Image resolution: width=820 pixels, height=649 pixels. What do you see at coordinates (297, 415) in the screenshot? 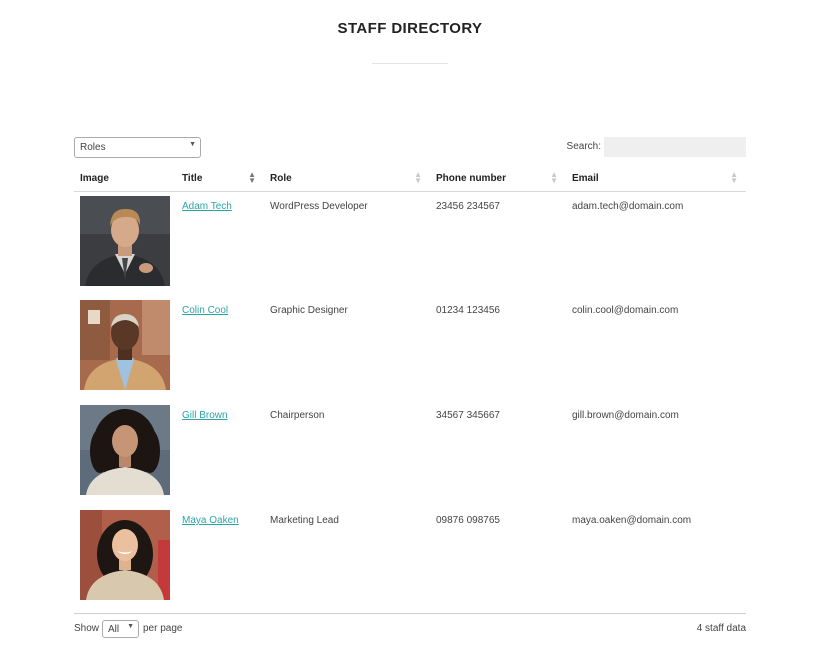
I see `role-cell: Chairperson` at bounding box center [297, 415].